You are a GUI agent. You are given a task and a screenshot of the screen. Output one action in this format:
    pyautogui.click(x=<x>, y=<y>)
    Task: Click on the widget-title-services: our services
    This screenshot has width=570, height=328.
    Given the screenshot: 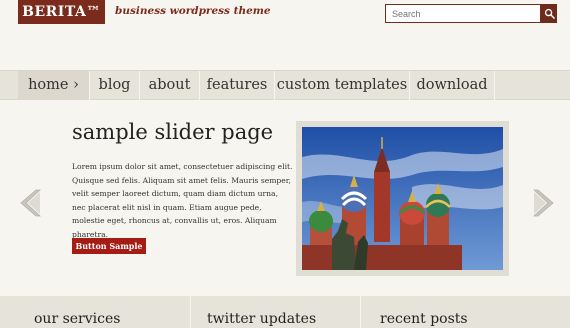 What is the action you would take?
    pyautogui.click(x=77, y=319)
    